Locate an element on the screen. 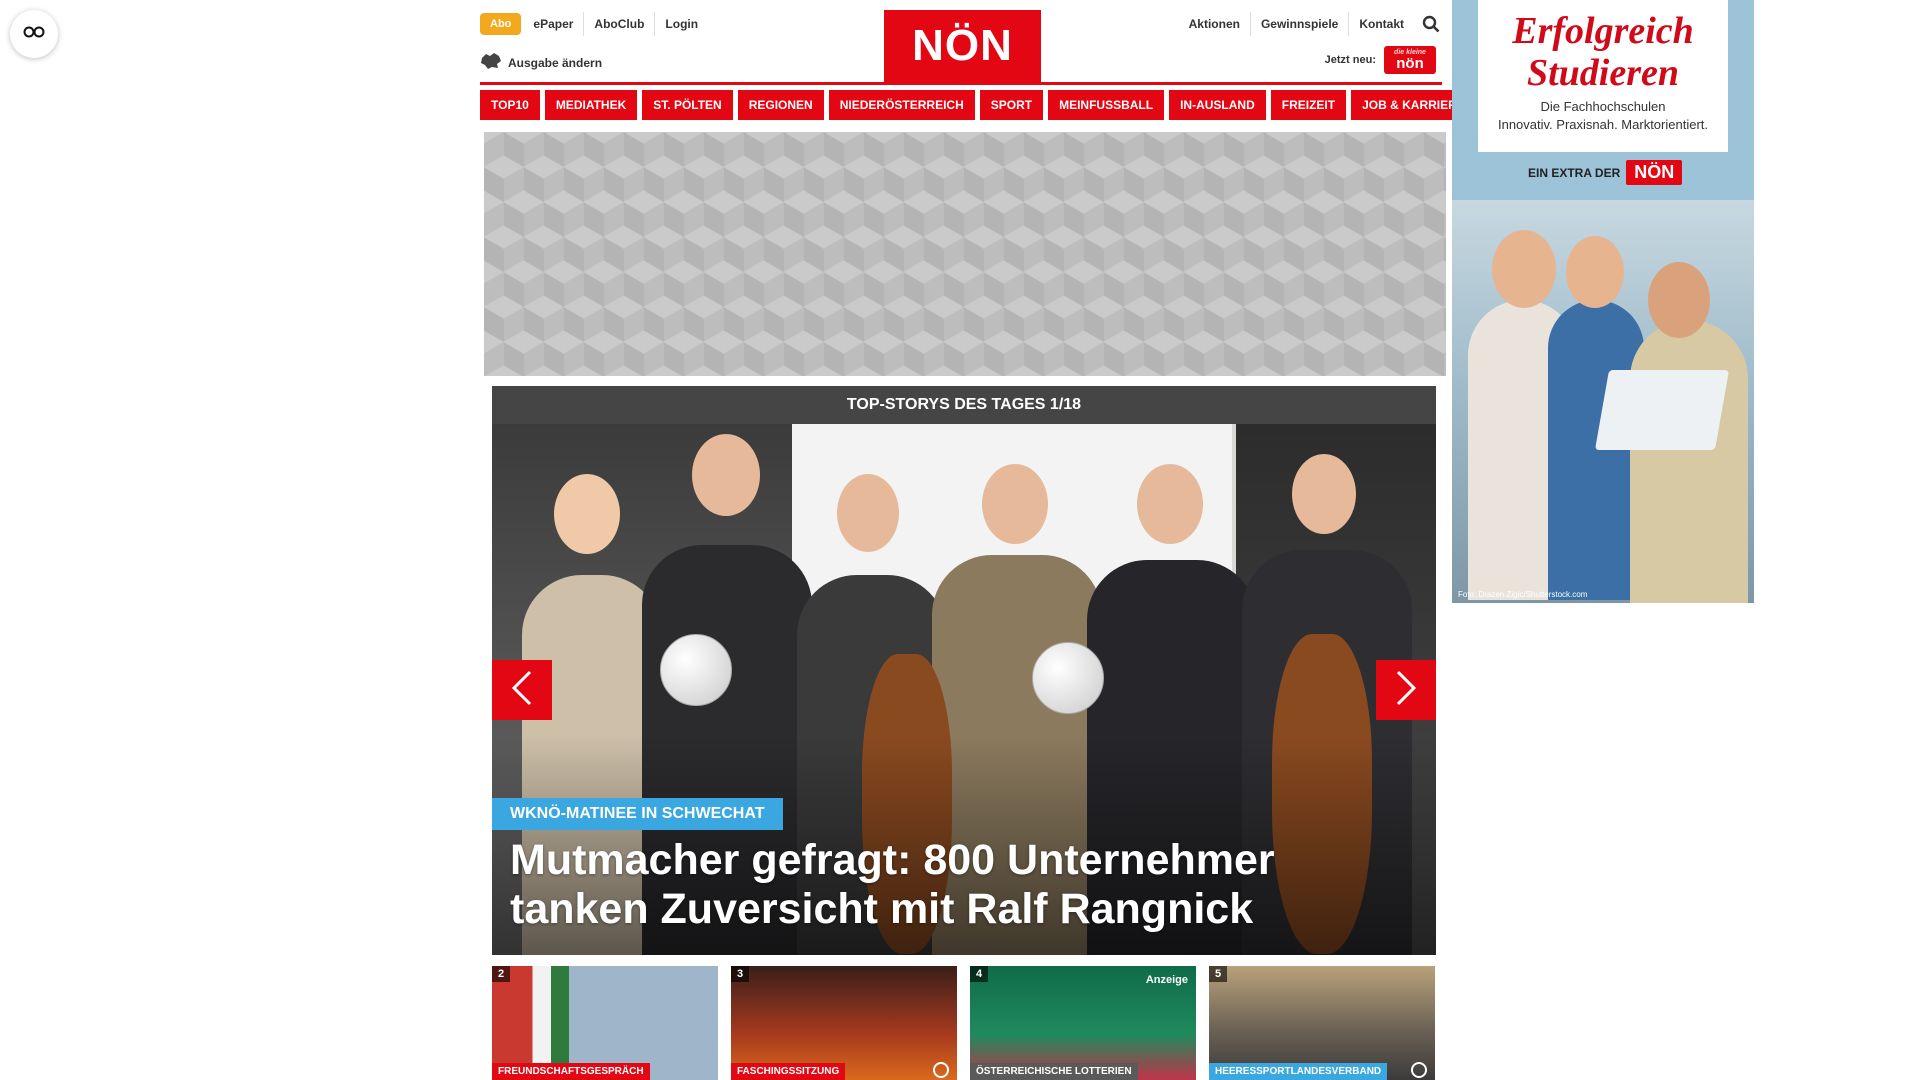 The image size is (1920, 1080). search-icon is located at coordinates (1431, 24).